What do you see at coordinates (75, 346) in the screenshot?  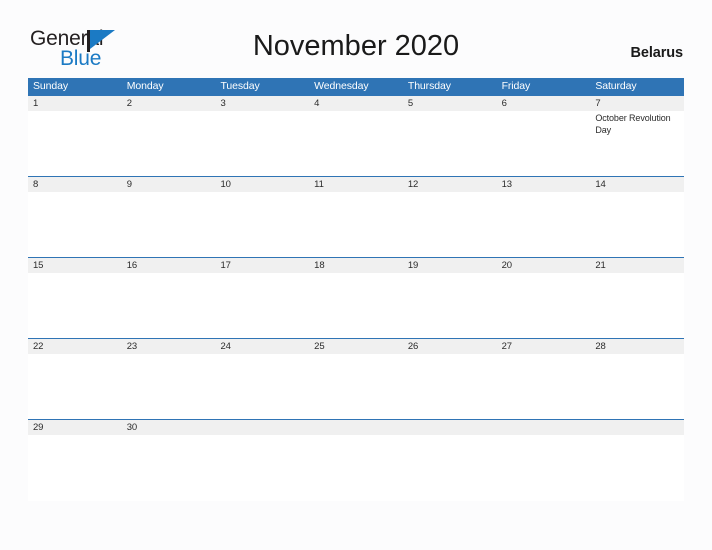 I see `day-number: 22` at bounding box center [75, 346].